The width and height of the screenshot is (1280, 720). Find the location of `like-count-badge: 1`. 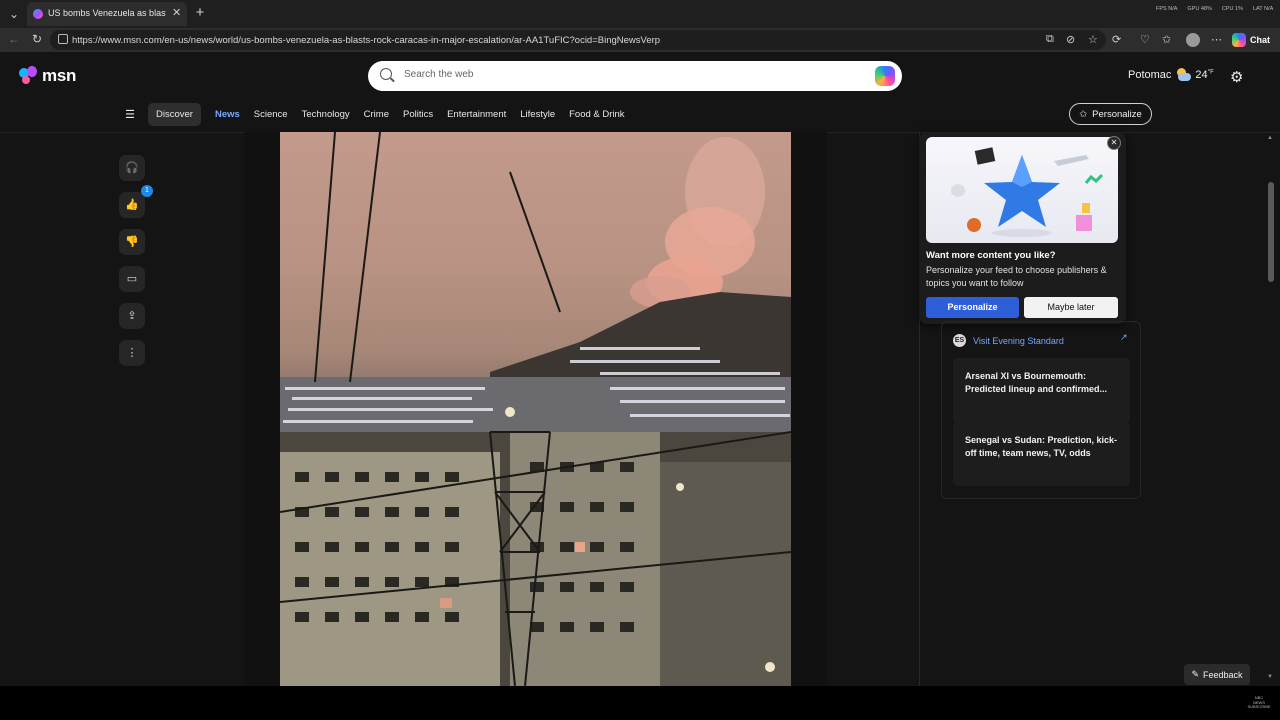

like-count-badge: 1 is located at coordinates (147, 191).